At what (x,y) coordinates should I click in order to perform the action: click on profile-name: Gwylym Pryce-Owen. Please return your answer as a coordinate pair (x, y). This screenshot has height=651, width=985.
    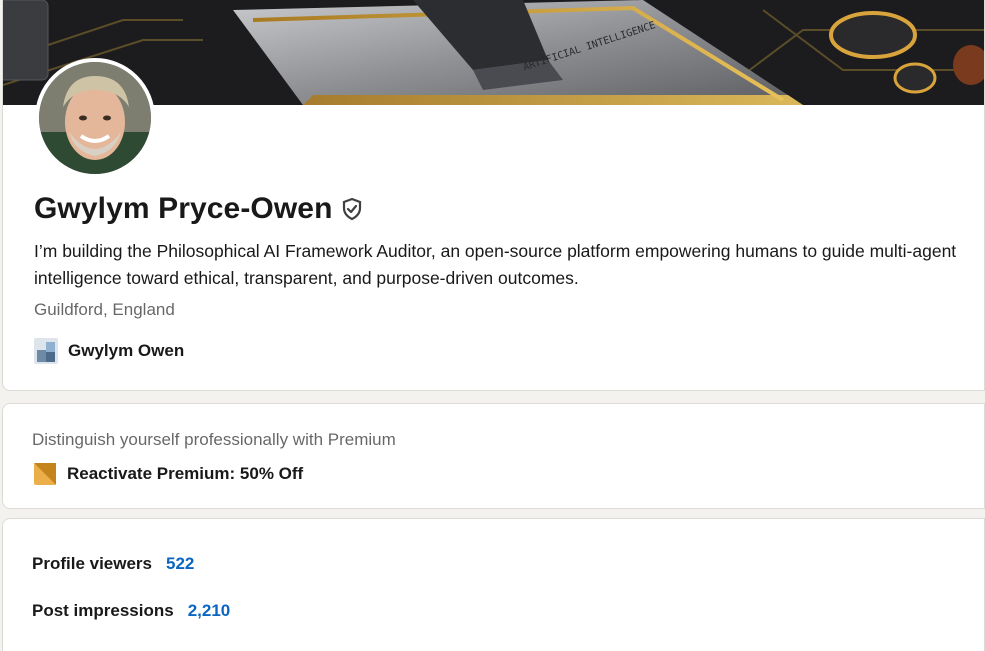
    Looking at the image, I should click on (183, 209).